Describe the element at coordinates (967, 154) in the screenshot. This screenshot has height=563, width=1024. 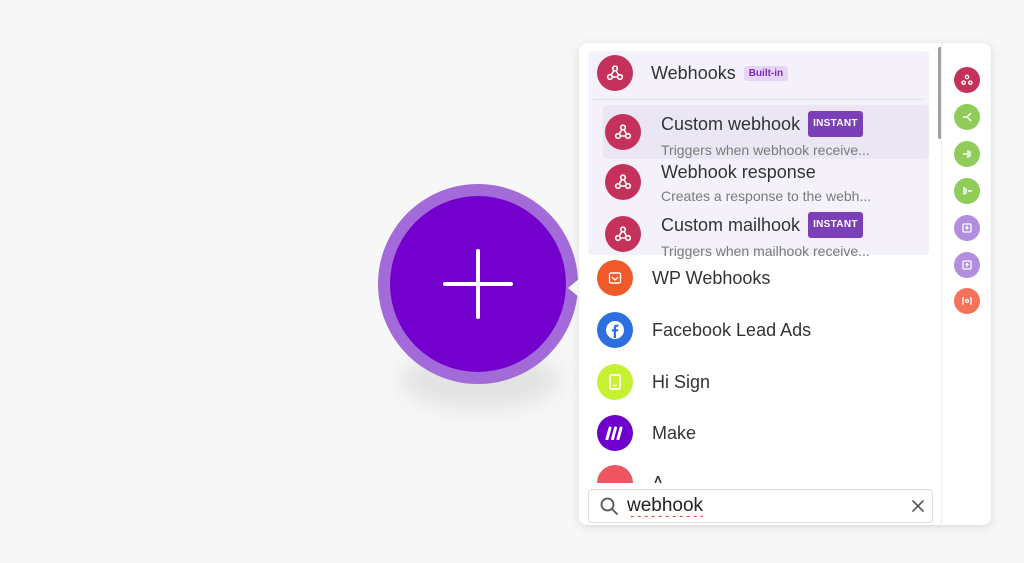
I see `iterator-icon` at that location.